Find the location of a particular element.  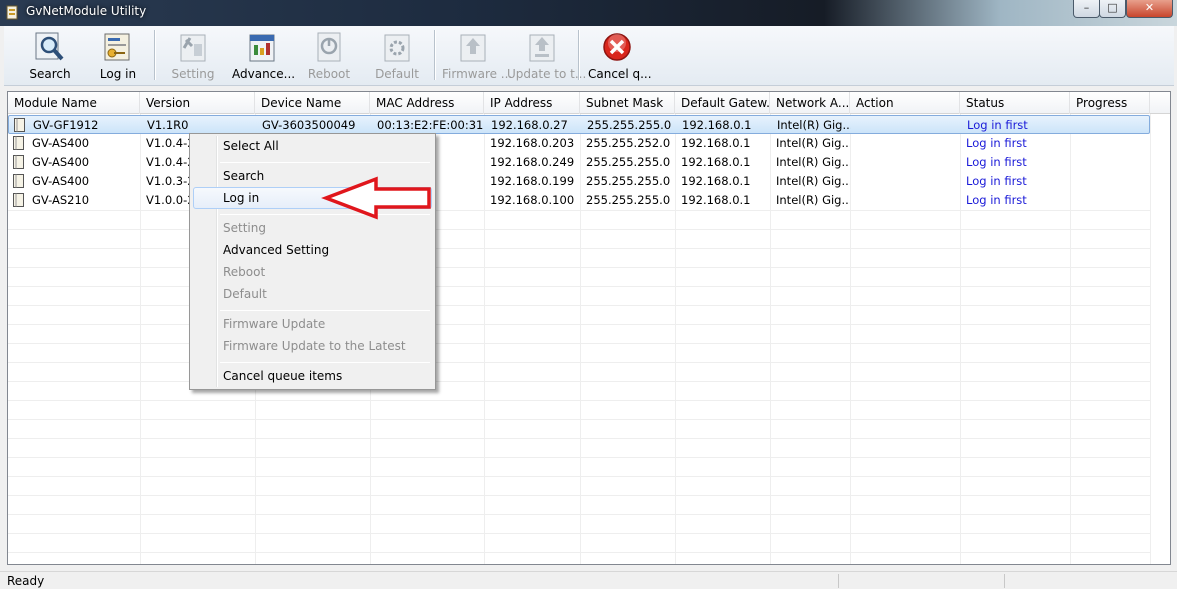

reboot-button: Reboot is located at coordinates (329, 57).